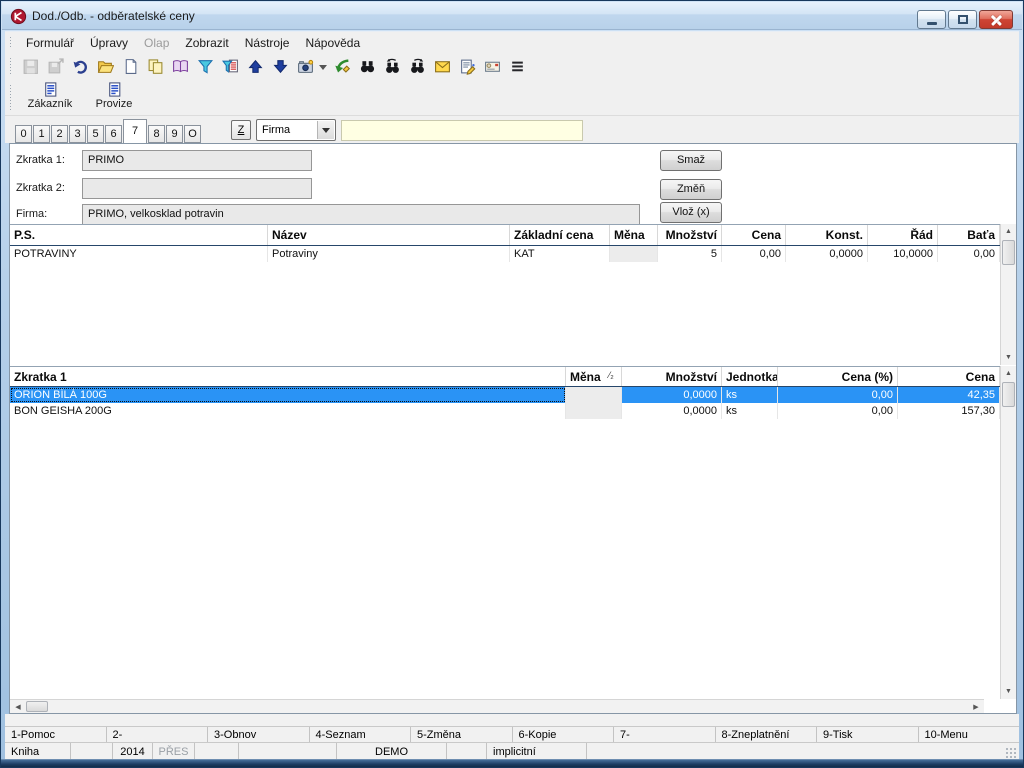 This screenshot has height=768, width=1024. What do you see at coordinates (442, 66) in the screenshot?
I see `send-mail-icon` at bounding box center [442, 66].